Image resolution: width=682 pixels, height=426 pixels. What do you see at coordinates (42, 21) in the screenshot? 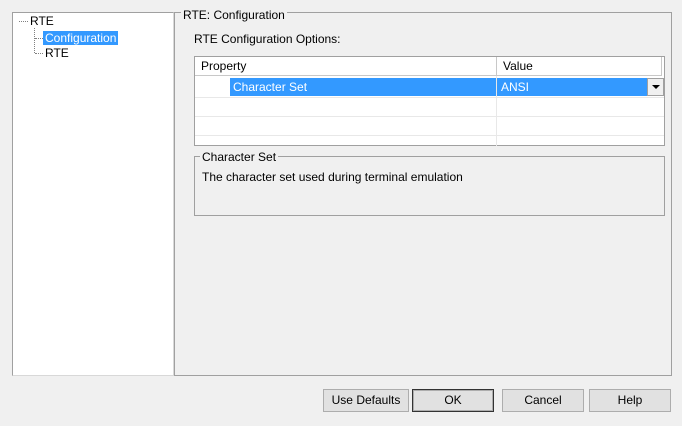
I see `tree-item-rte-root: RTE` at bounding box center [42, 21].